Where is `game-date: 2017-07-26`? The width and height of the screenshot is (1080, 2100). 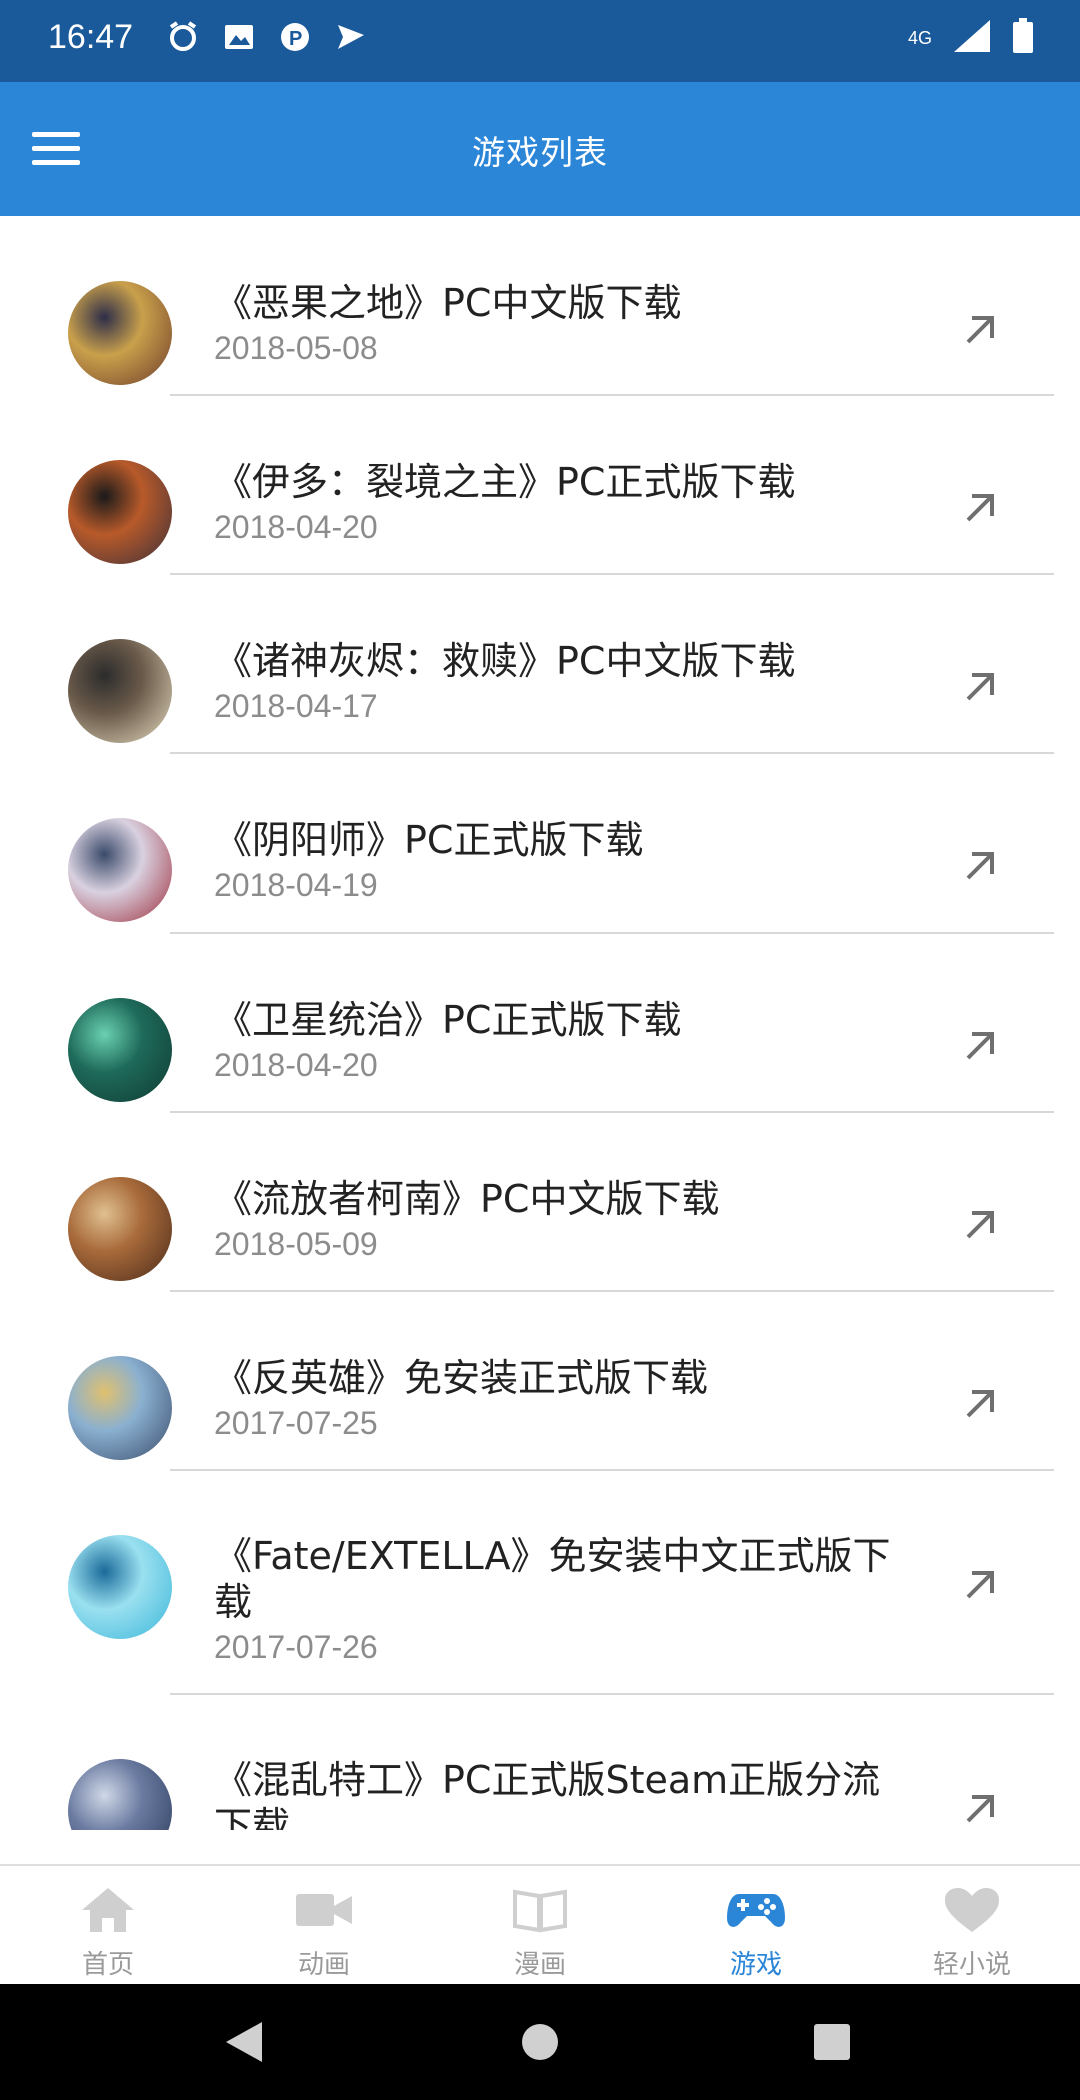 game-date: 2017-07-26 is located at coordinates (296, 1647).